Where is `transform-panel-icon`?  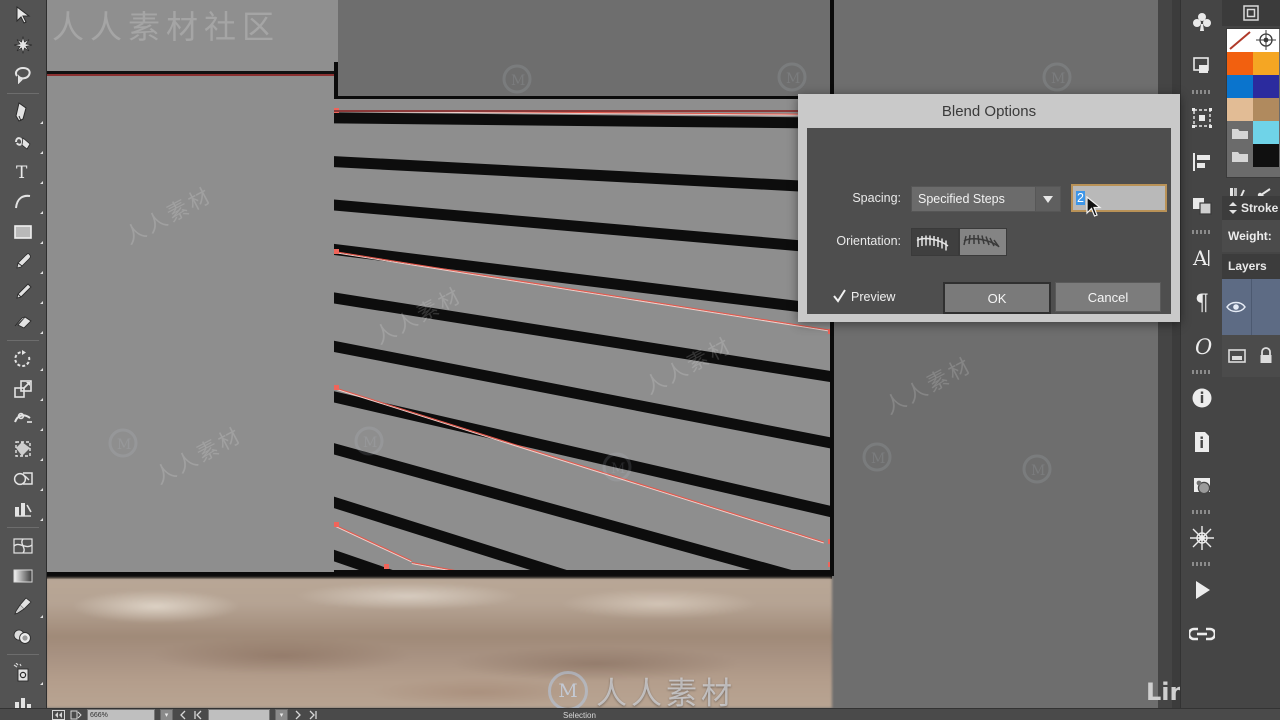 transform-panel-icon is located at coordinates (1202, 118).